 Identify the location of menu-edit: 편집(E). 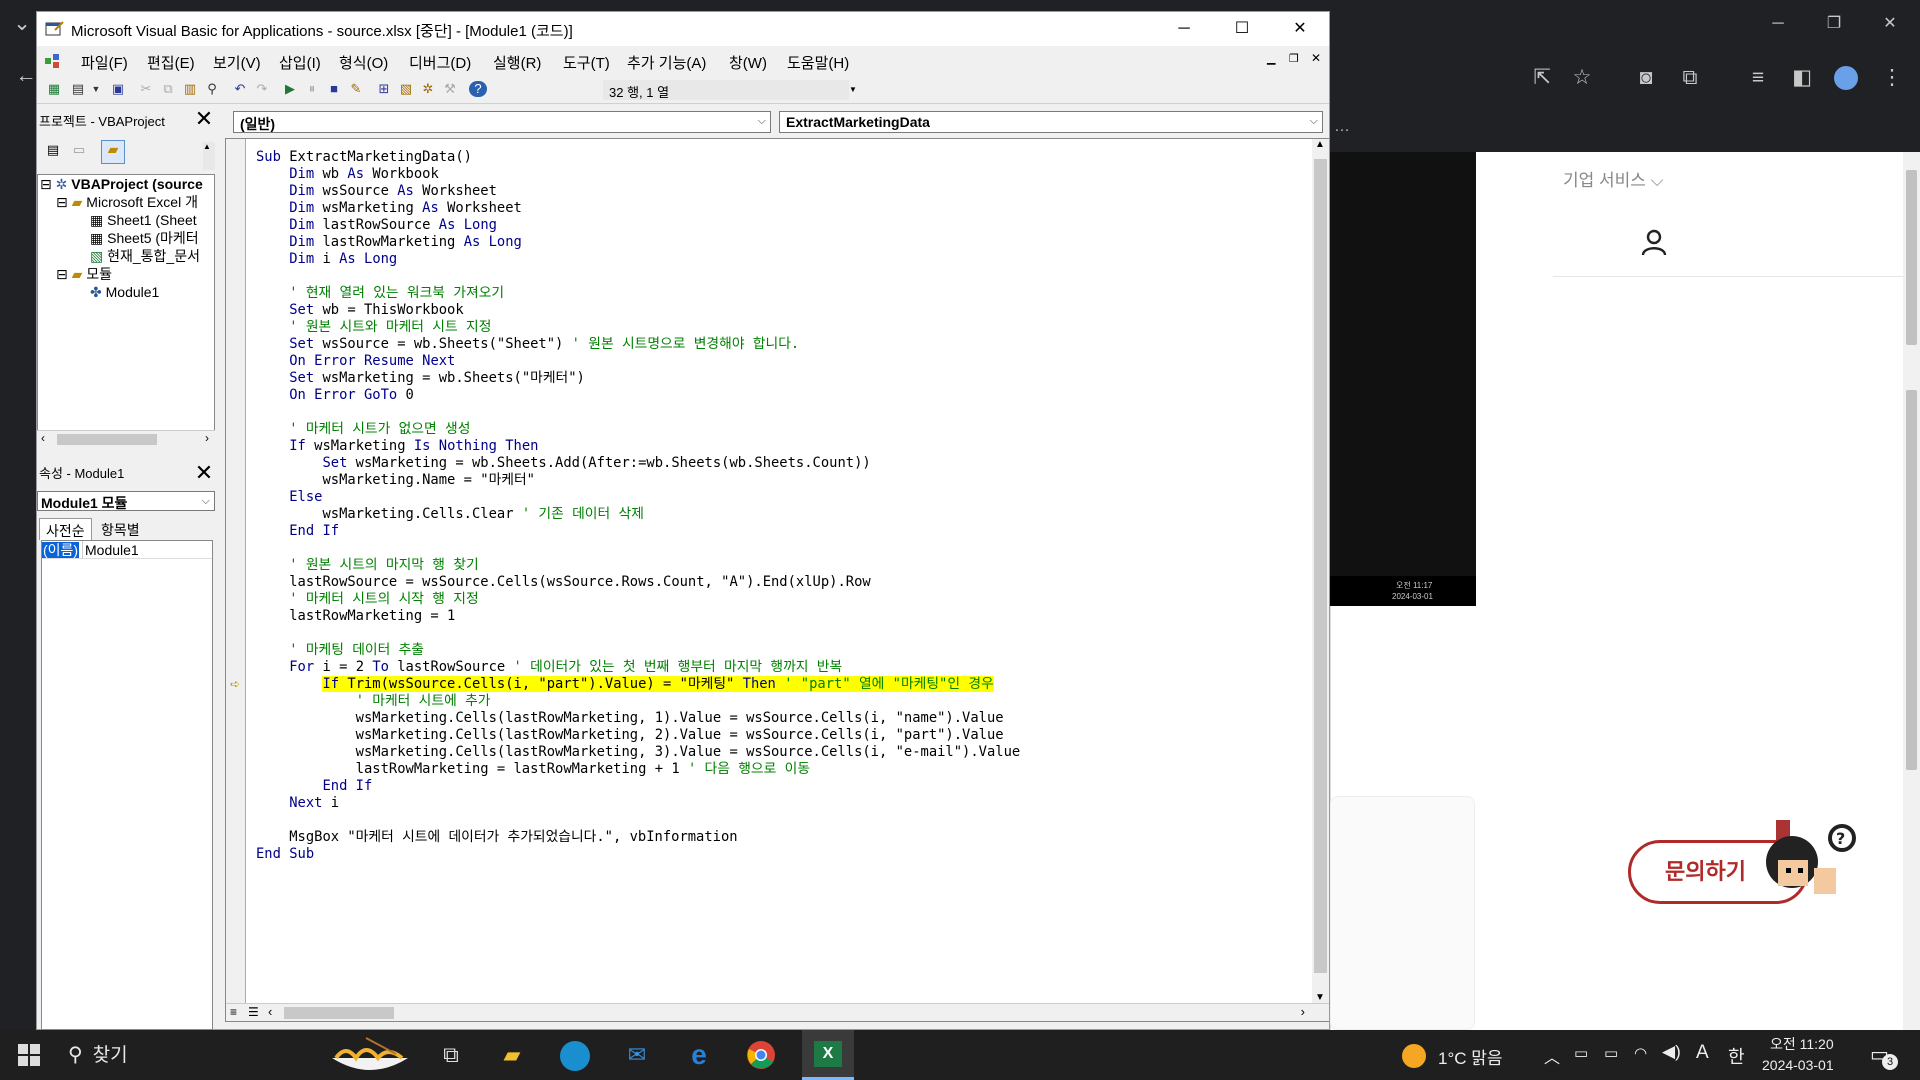
(171, 62).